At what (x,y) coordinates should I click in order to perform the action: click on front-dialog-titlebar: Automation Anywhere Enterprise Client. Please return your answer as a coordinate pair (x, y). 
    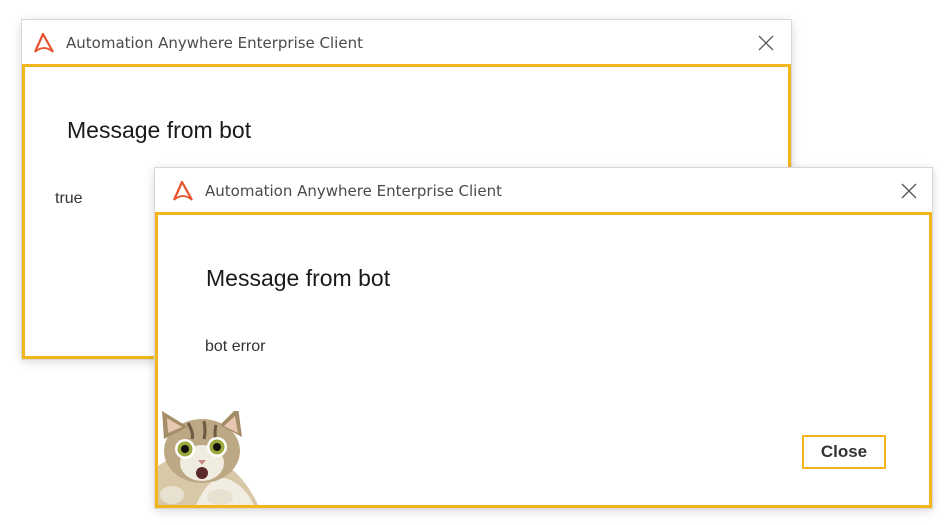
    Looking at the image, I should click on (543, 191).